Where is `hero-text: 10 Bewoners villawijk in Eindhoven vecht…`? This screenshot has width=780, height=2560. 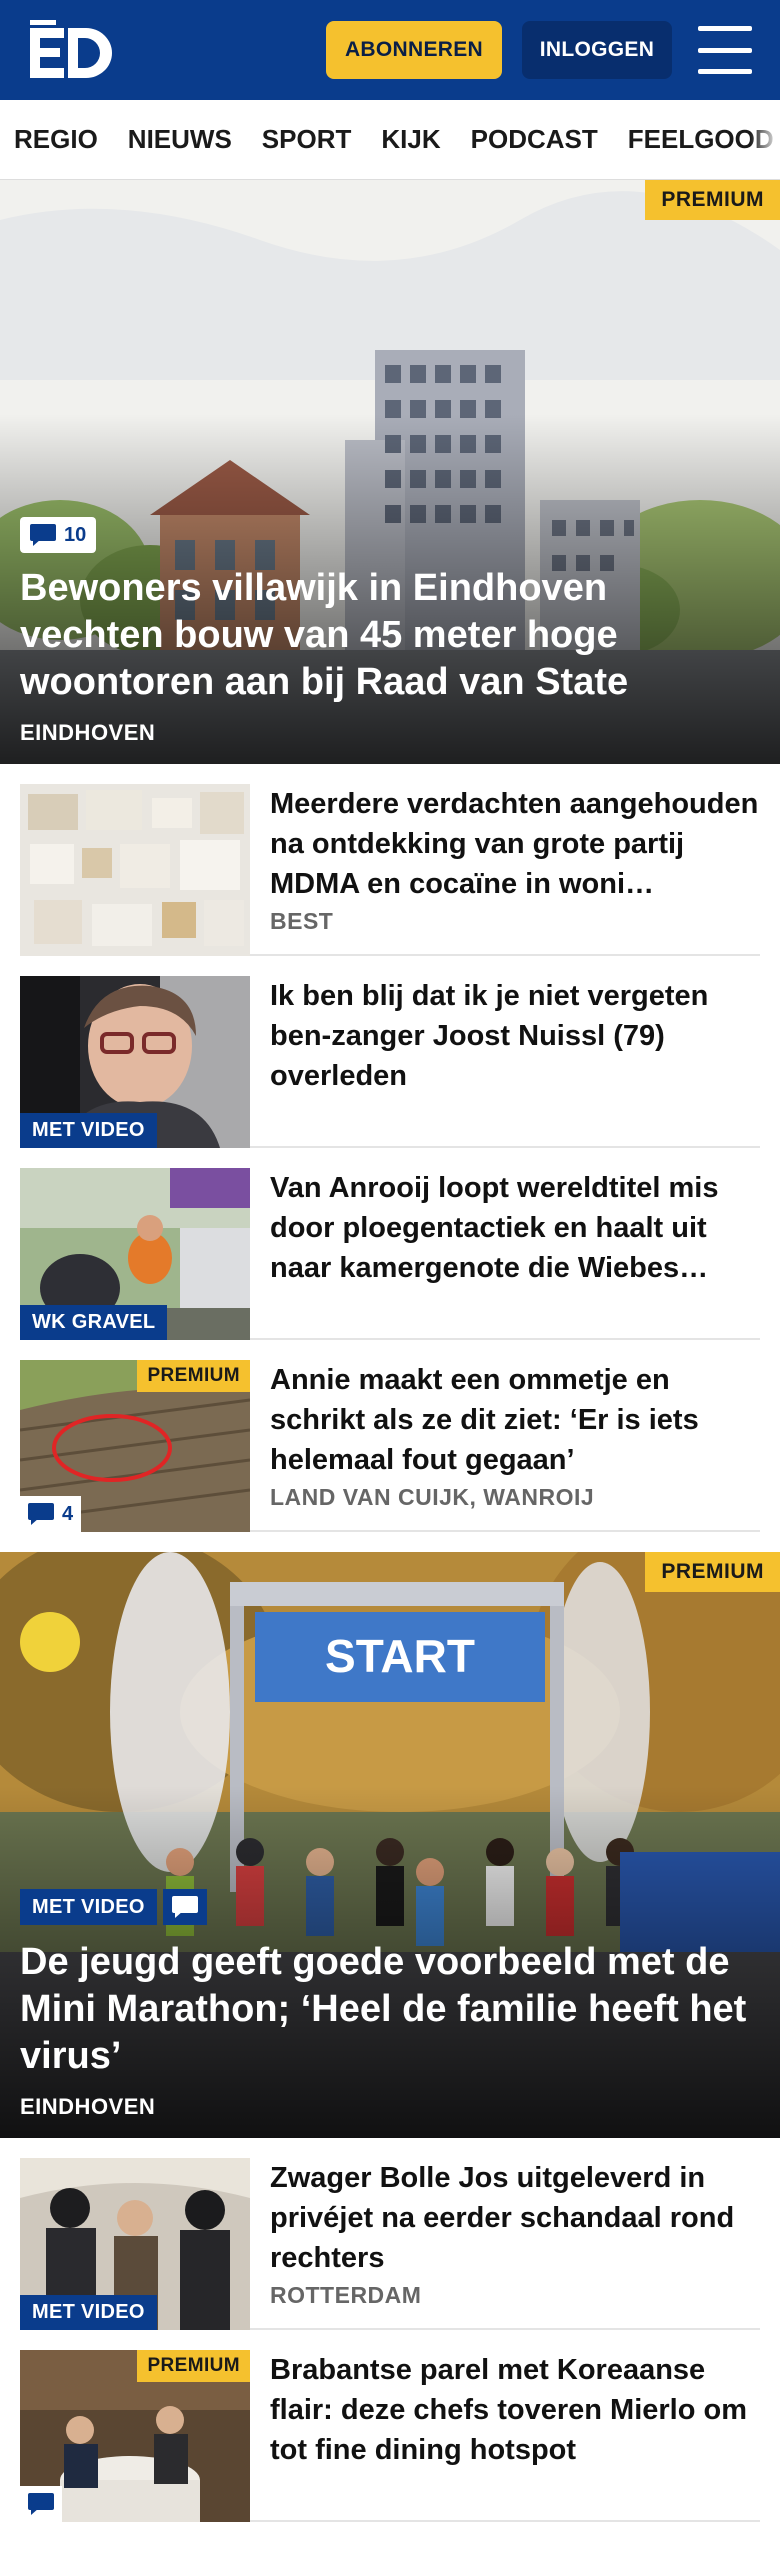 hero-text: 10 Bewoners villawijk in Eindhoven vecht… is located at coordinates (390, 631).